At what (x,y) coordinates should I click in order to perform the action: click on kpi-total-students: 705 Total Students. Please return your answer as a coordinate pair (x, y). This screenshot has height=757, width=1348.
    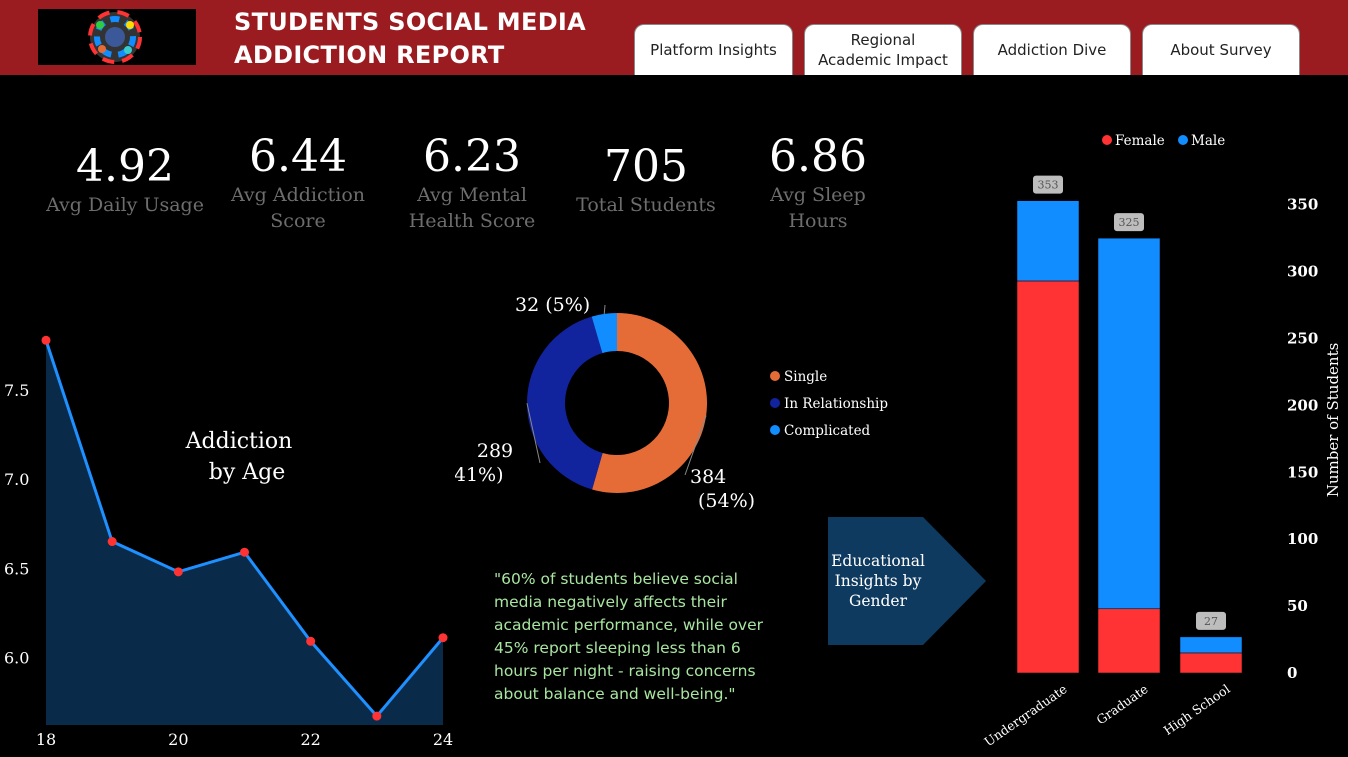
    Looking at the image, I should click on (646, 180).